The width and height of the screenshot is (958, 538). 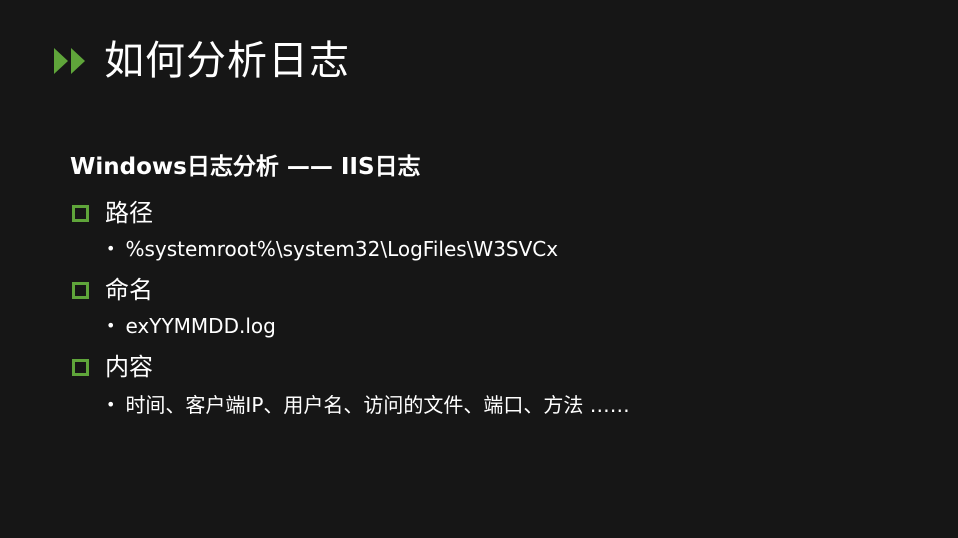 I want to click on bullet-item-path: • %systemroot%\system32\LogFiles\W3SVCx, so click(x=332, y=249).